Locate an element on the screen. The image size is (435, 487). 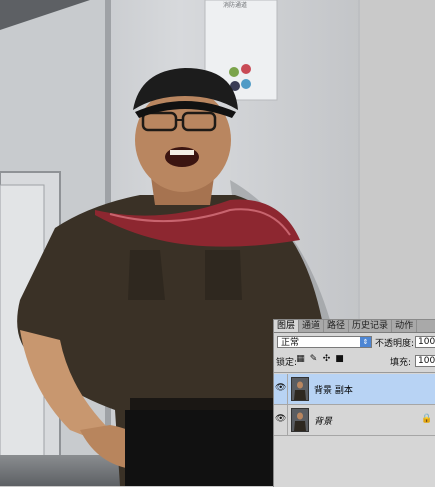
lock-label: 锁定: is located at coordinates (287, 362).